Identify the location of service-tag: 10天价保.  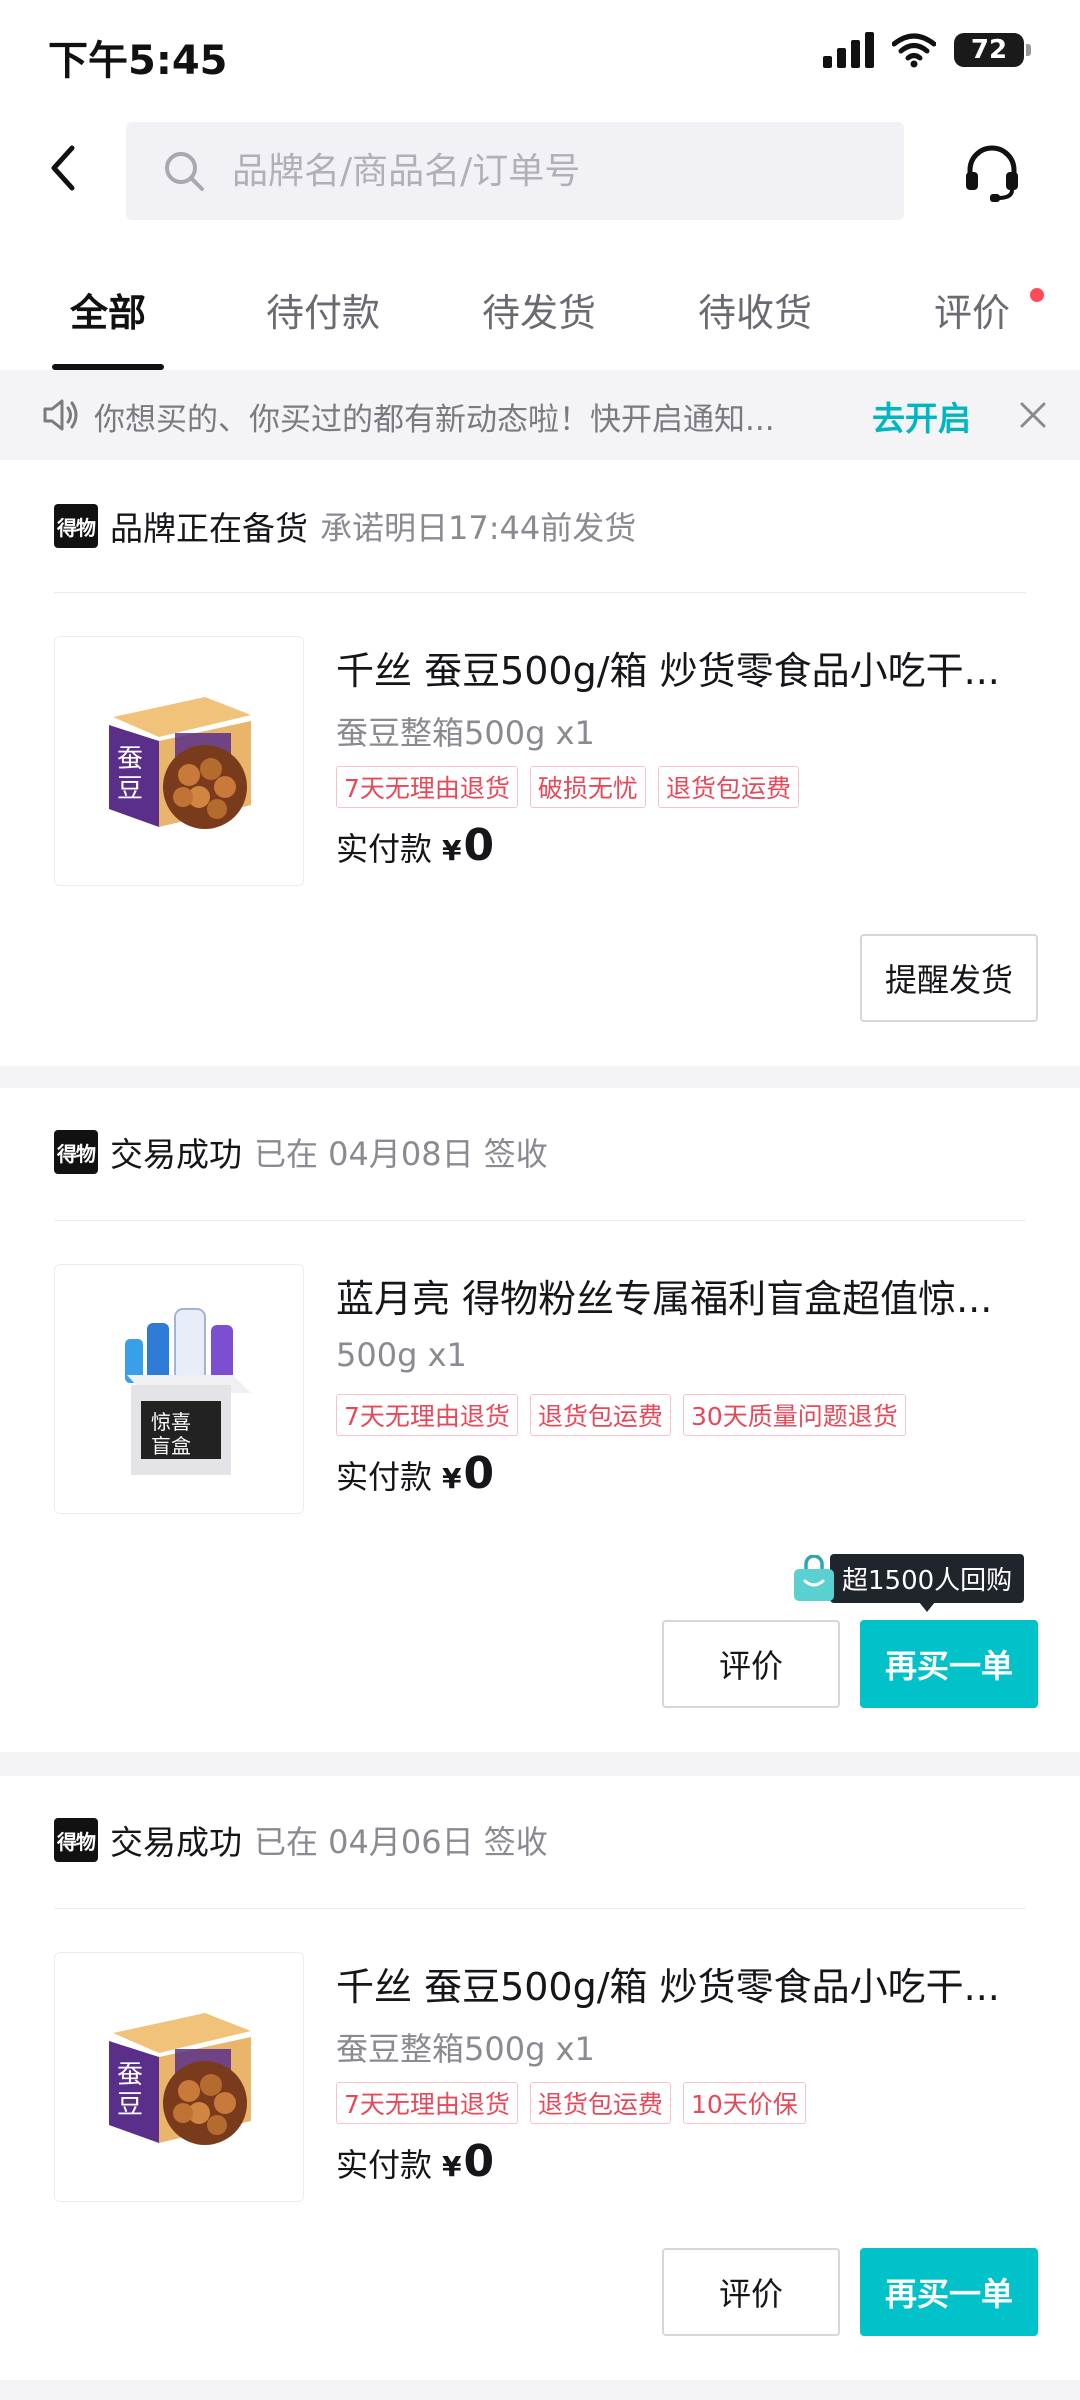
(744, 2103).